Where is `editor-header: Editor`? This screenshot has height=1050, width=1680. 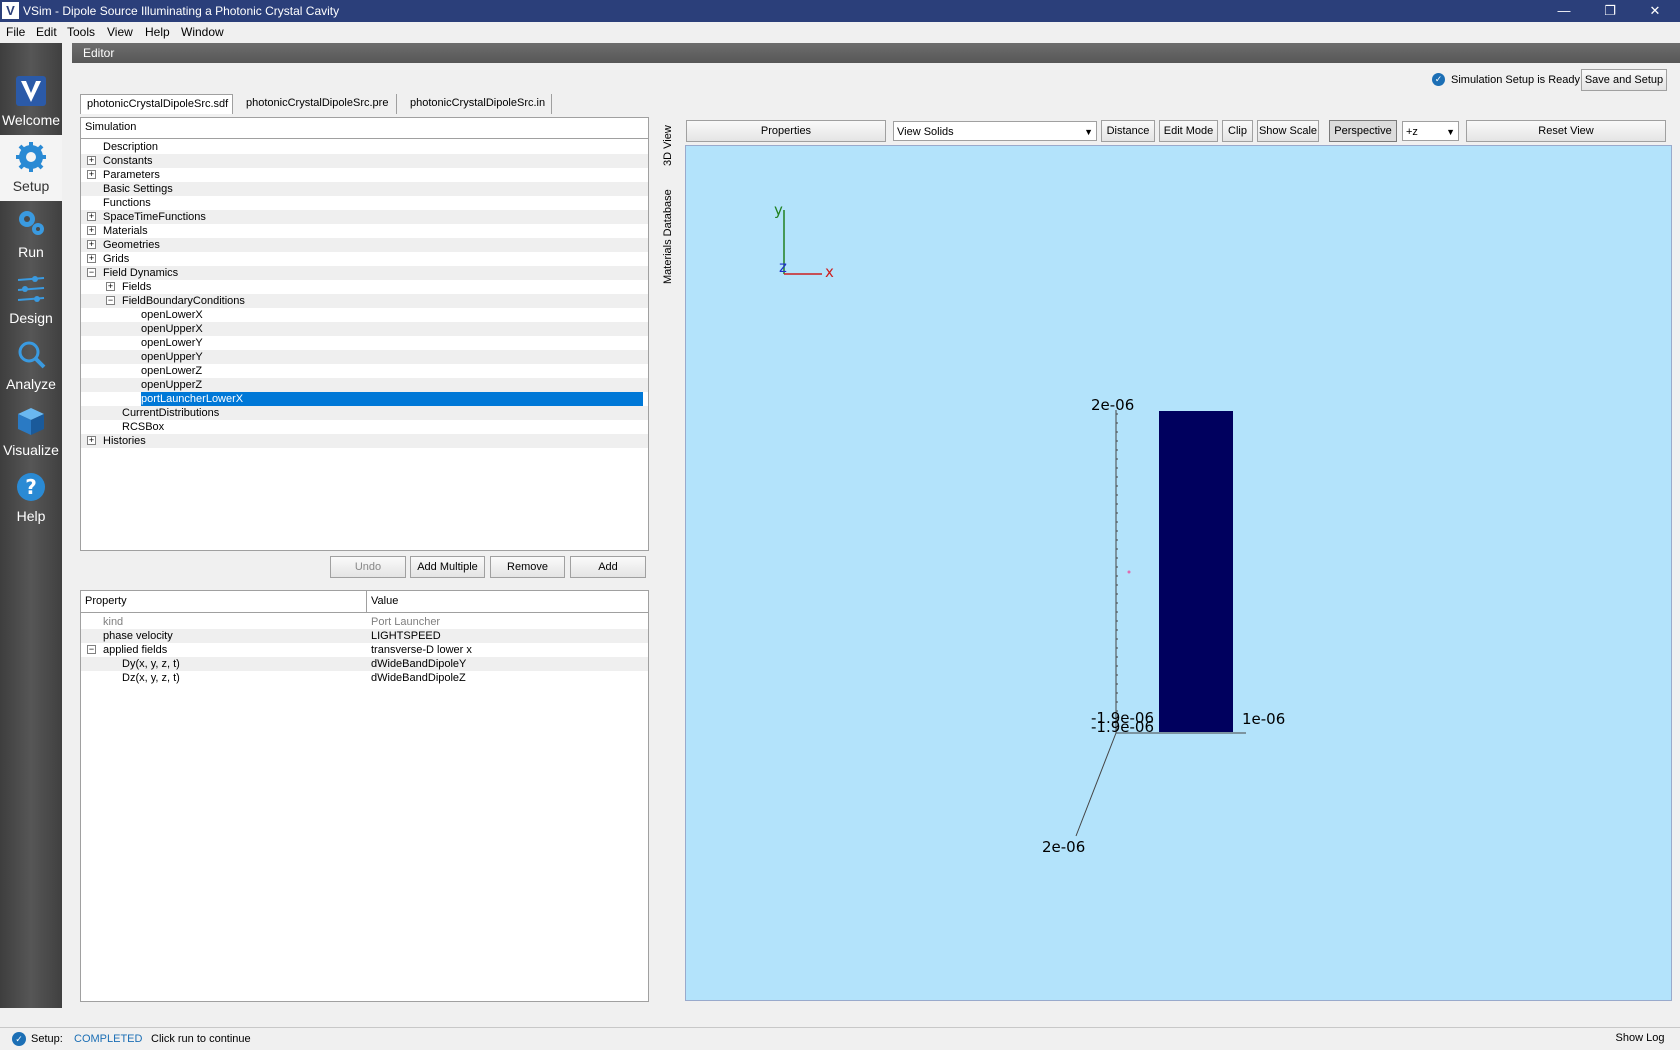 editor-header: Editor is located at coordinates (876, 53).